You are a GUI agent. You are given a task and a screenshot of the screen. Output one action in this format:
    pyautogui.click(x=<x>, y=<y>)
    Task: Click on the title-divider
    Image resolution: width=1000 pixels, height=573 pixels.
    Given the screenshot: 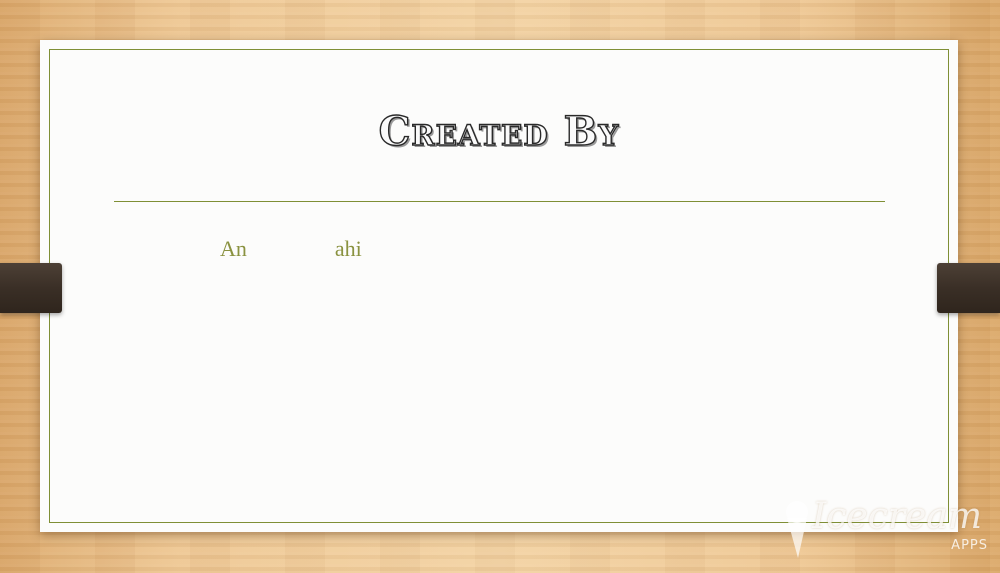 What is the action you would take?
    pyautogui.click(x=499, y=201)
    